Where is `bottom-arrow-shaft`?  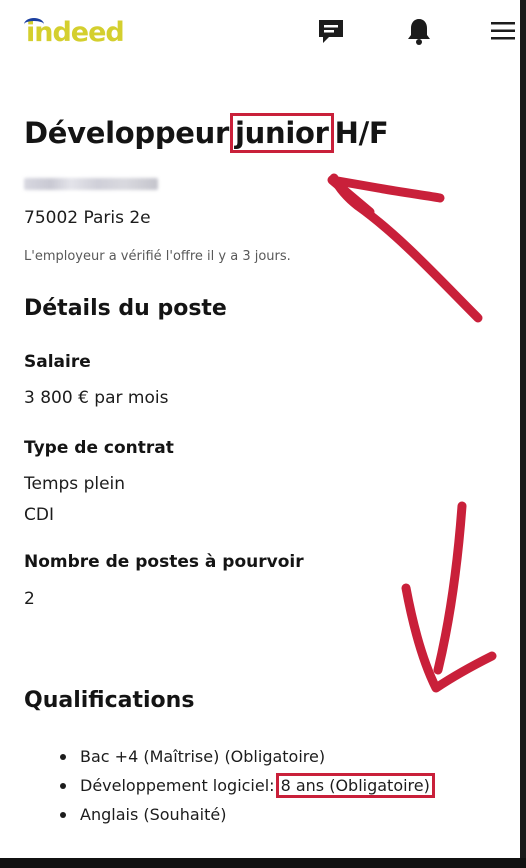
bottom-arrow-shaft is located at coordinates (450, 588).